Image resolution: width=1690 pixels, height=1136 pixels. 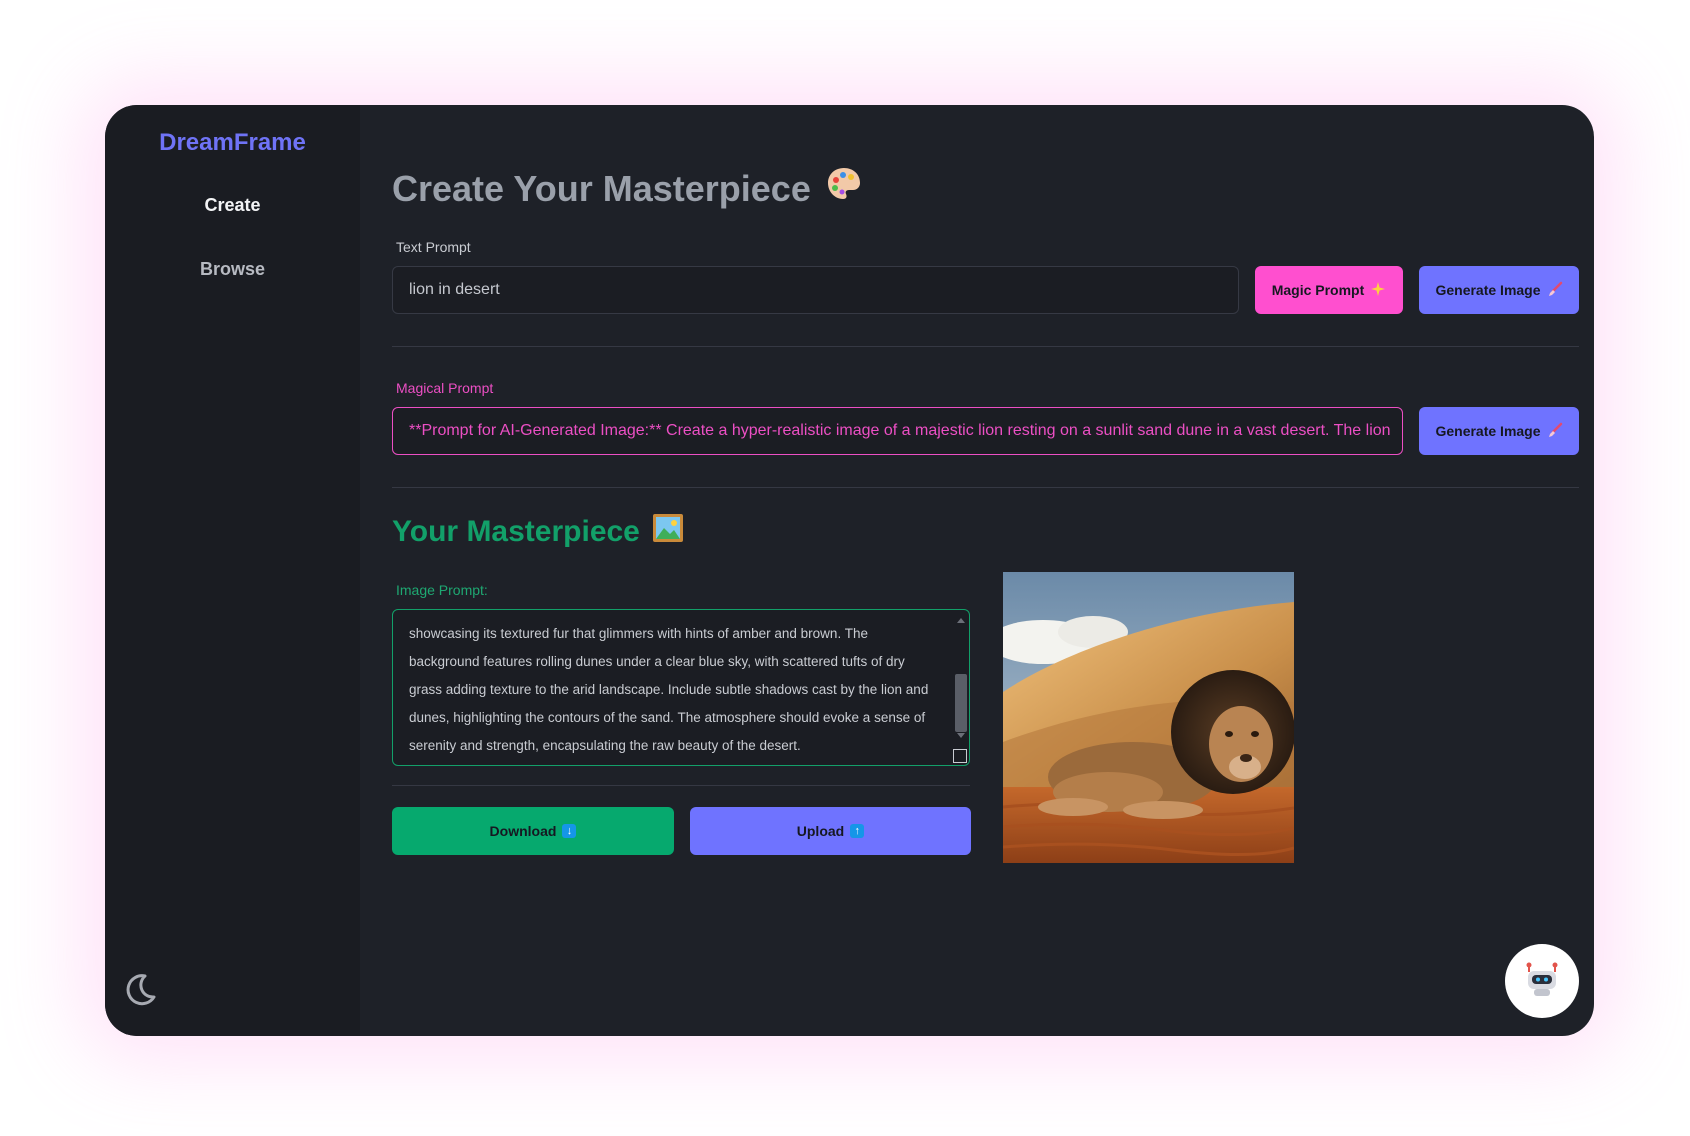 I want to click on scroll-up-arrow-icon, so click(x=961, y=620).